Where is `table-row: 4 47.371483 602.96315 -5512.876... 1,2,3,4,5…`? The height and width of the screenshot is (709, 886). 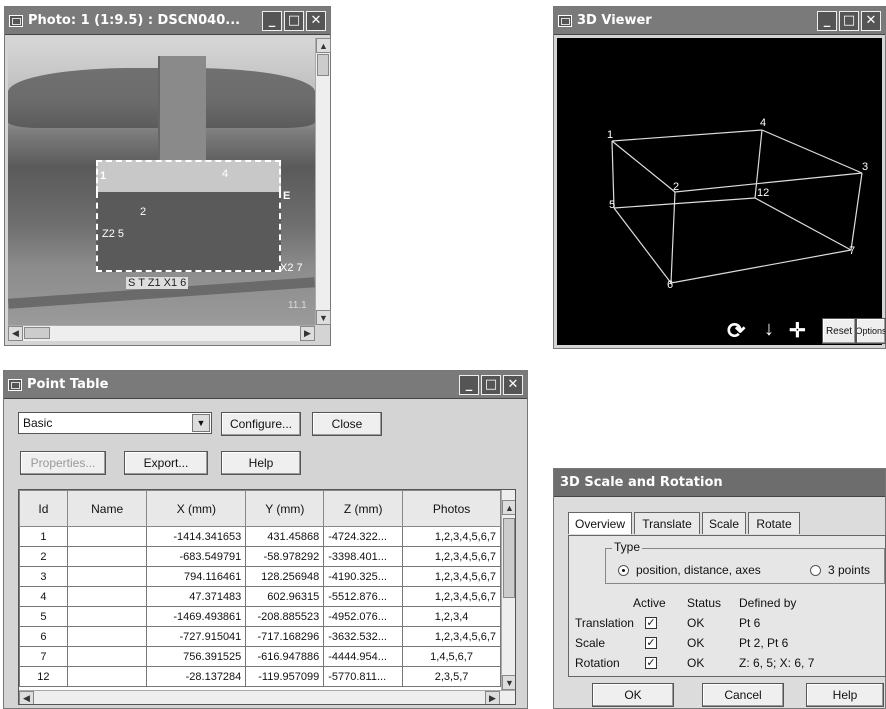 table-row: 4 47.371483 602.96315 -5512.876... 1,2,3,4,5… is located at coordinates (260, 596).